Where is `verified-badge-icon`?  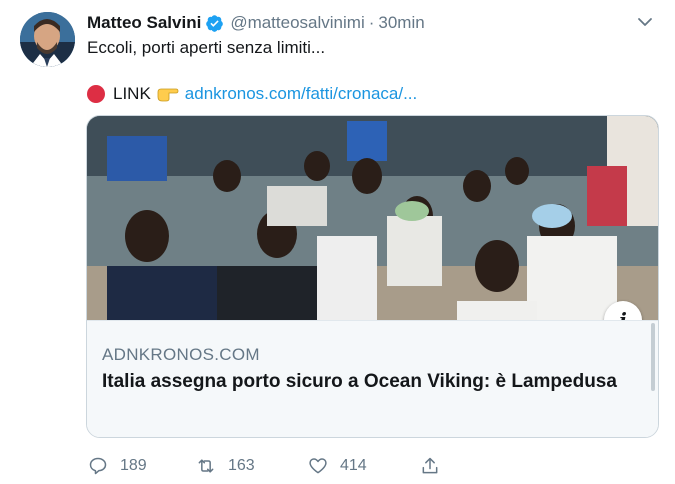
verified-badge-icon is located at coordinates (215, 23).